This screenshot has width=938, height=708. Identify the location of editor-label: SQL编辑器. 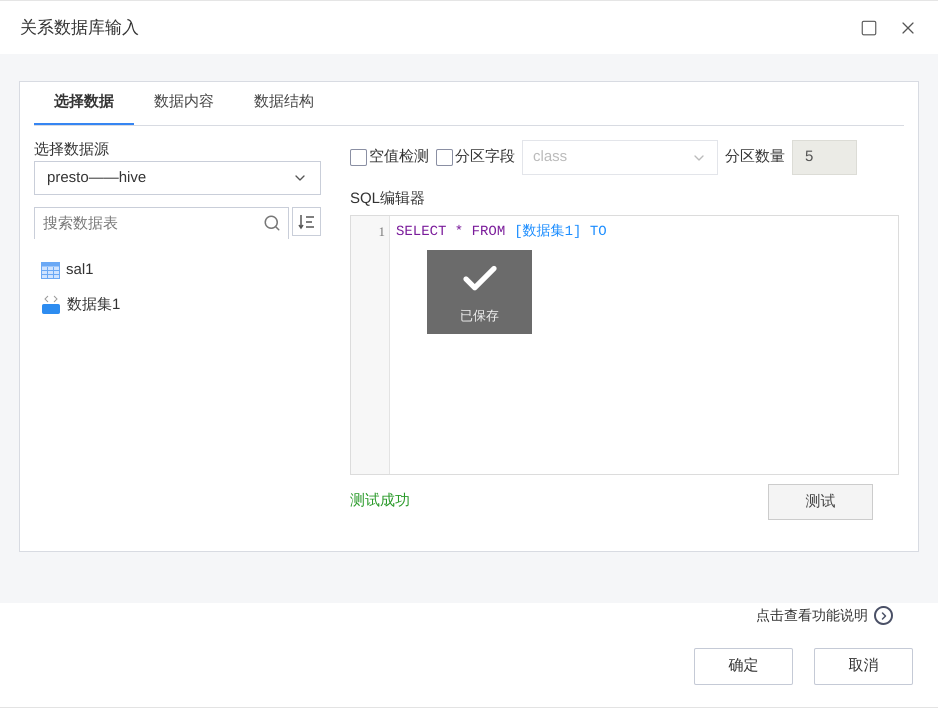
(388, 199).